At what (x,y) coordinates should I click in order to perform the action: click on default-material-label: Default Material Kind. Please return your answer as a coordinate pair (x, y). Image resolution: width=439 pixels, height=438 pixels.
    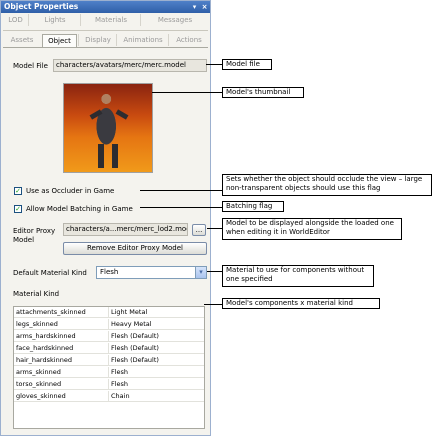
    Looking at the image, I should click on (50, 273).